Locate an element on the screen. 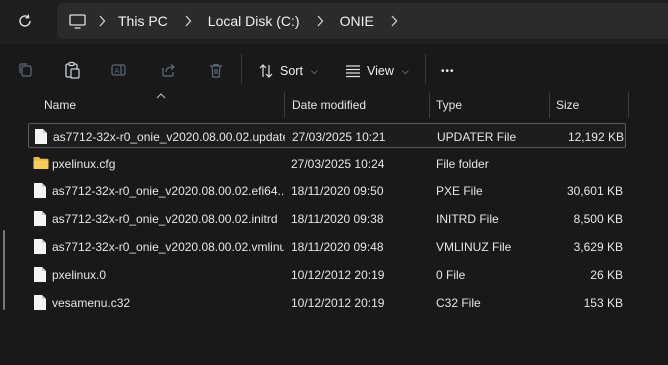 This screenshot has width=668, height=365. command-bar: A Sort ⌵ View ⌵ ••• is located at coordinates (334, 70).